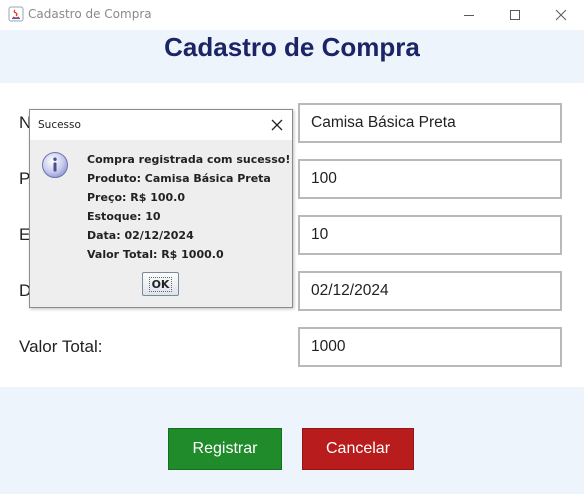 The height and width of the screenshot is (494, 584). What do you see at coordinates (430, 179) in the screenshot?
I see `price-field: 100` at bounding box center [430, 179].